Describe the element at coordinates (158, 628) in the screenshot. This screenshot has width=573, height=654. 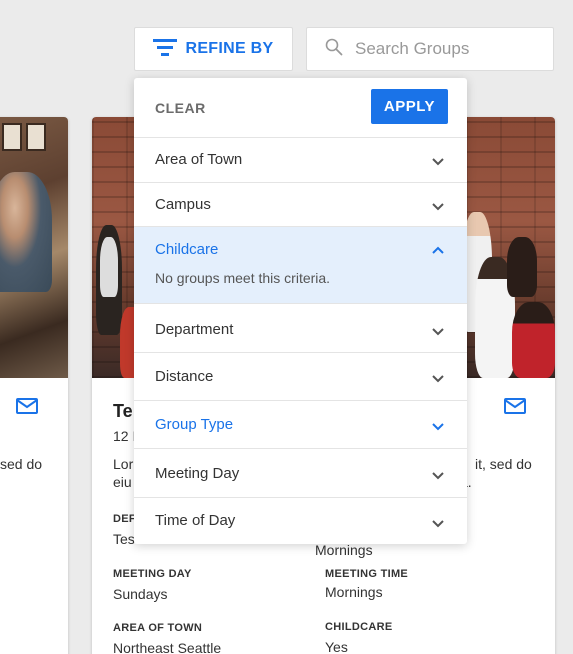
I see `area-of-town-label: AREA OF TOWN` at that location.